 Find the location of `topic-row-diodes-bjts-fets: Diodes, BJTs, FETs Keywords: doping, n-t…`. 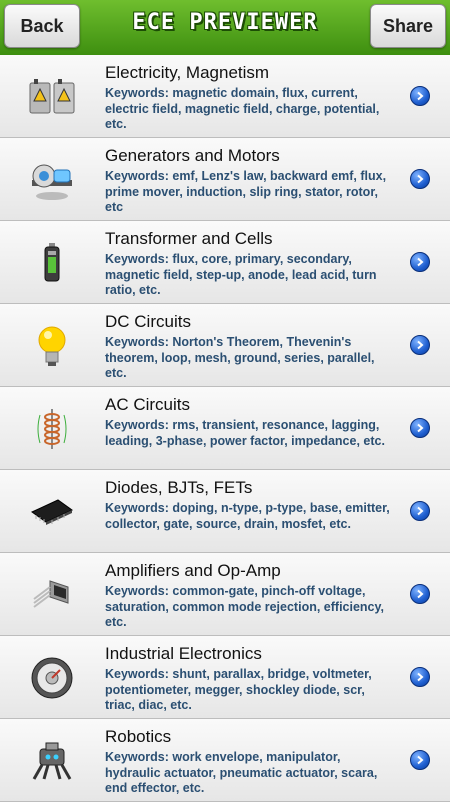

topic-row-diodes-bjts-fets: Diodes, BJTs, FETs Keywords: doping, n-t… is located at coordinates (225, 511).